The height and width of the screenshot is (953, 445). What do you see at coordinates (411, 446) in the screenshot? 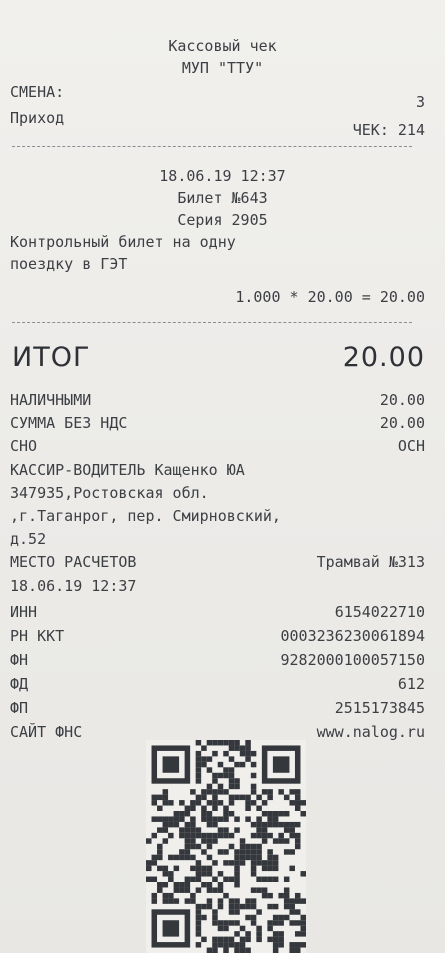
I see `tax-system-value: ОСН` at bounding box center [411, 446].